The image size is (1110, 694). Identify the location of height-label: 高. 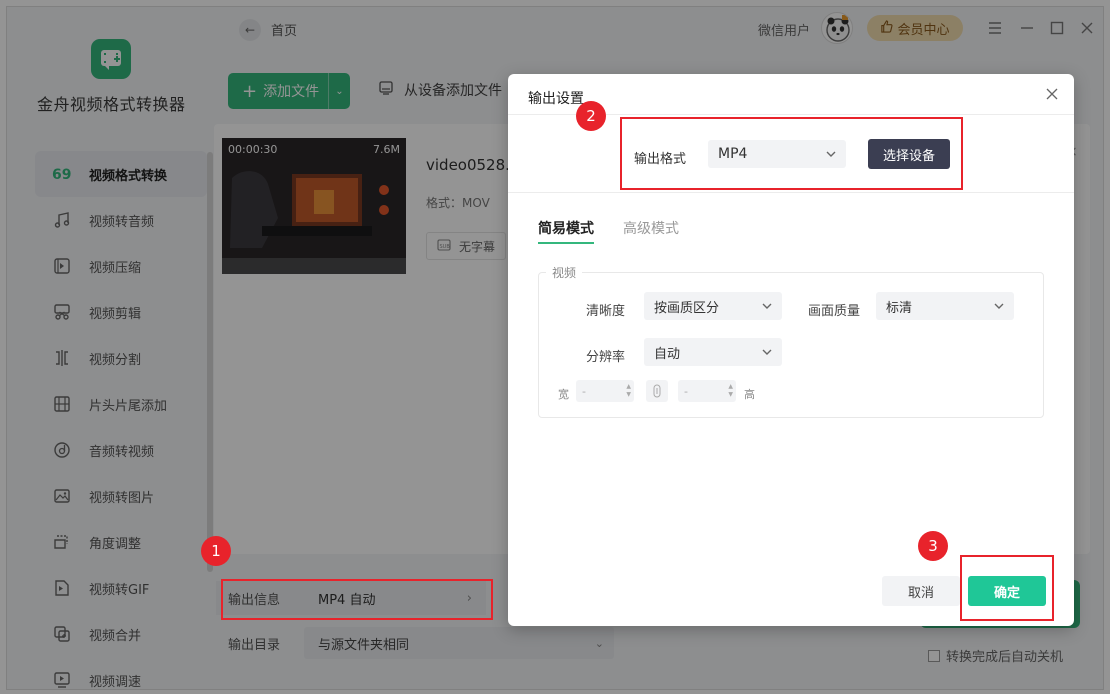
(749, 394).